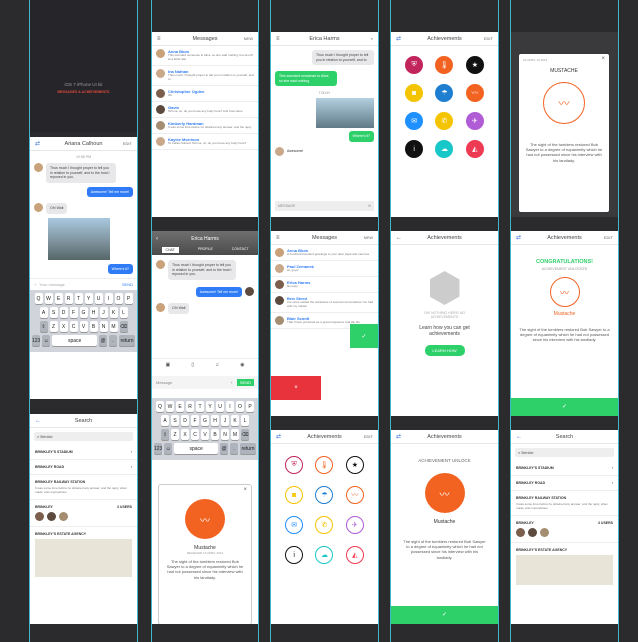 This screenshot has height=642, width=638. What do you see at coordinates (158, 448) in the screenshot?
I see `key: 123` at bounding box center [158, 448].